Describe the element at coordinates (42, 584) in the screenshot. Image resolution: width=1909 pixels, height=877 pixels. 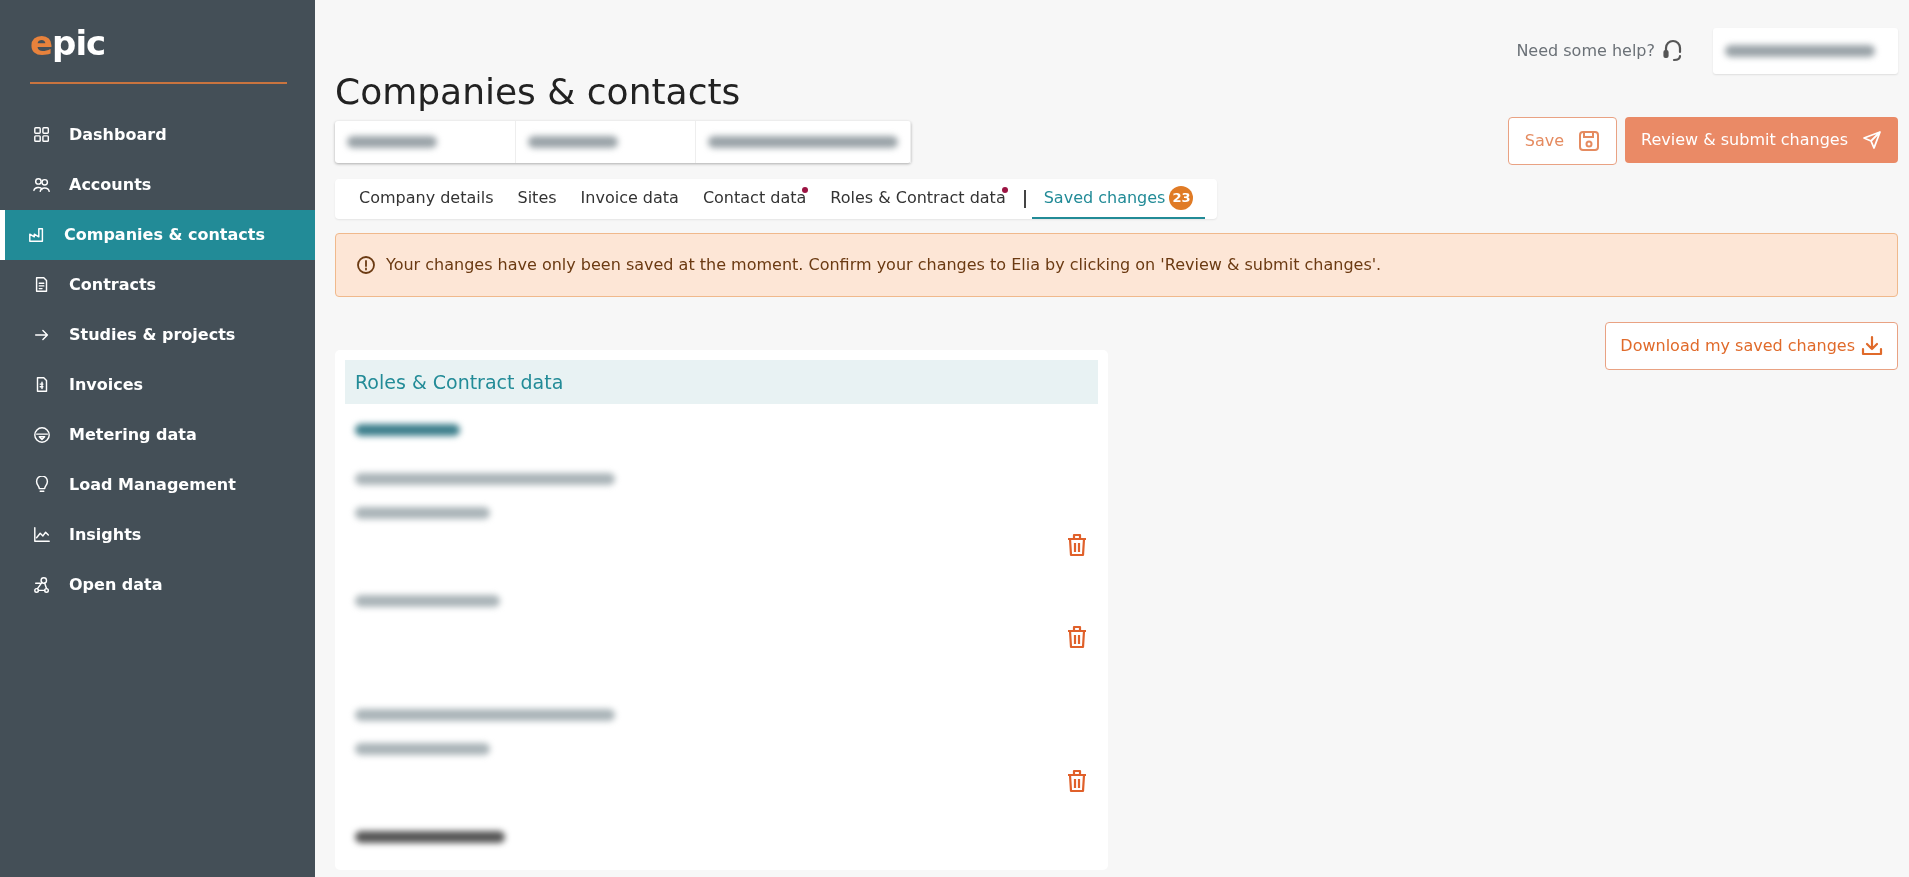
I see `network-icon` at that location.